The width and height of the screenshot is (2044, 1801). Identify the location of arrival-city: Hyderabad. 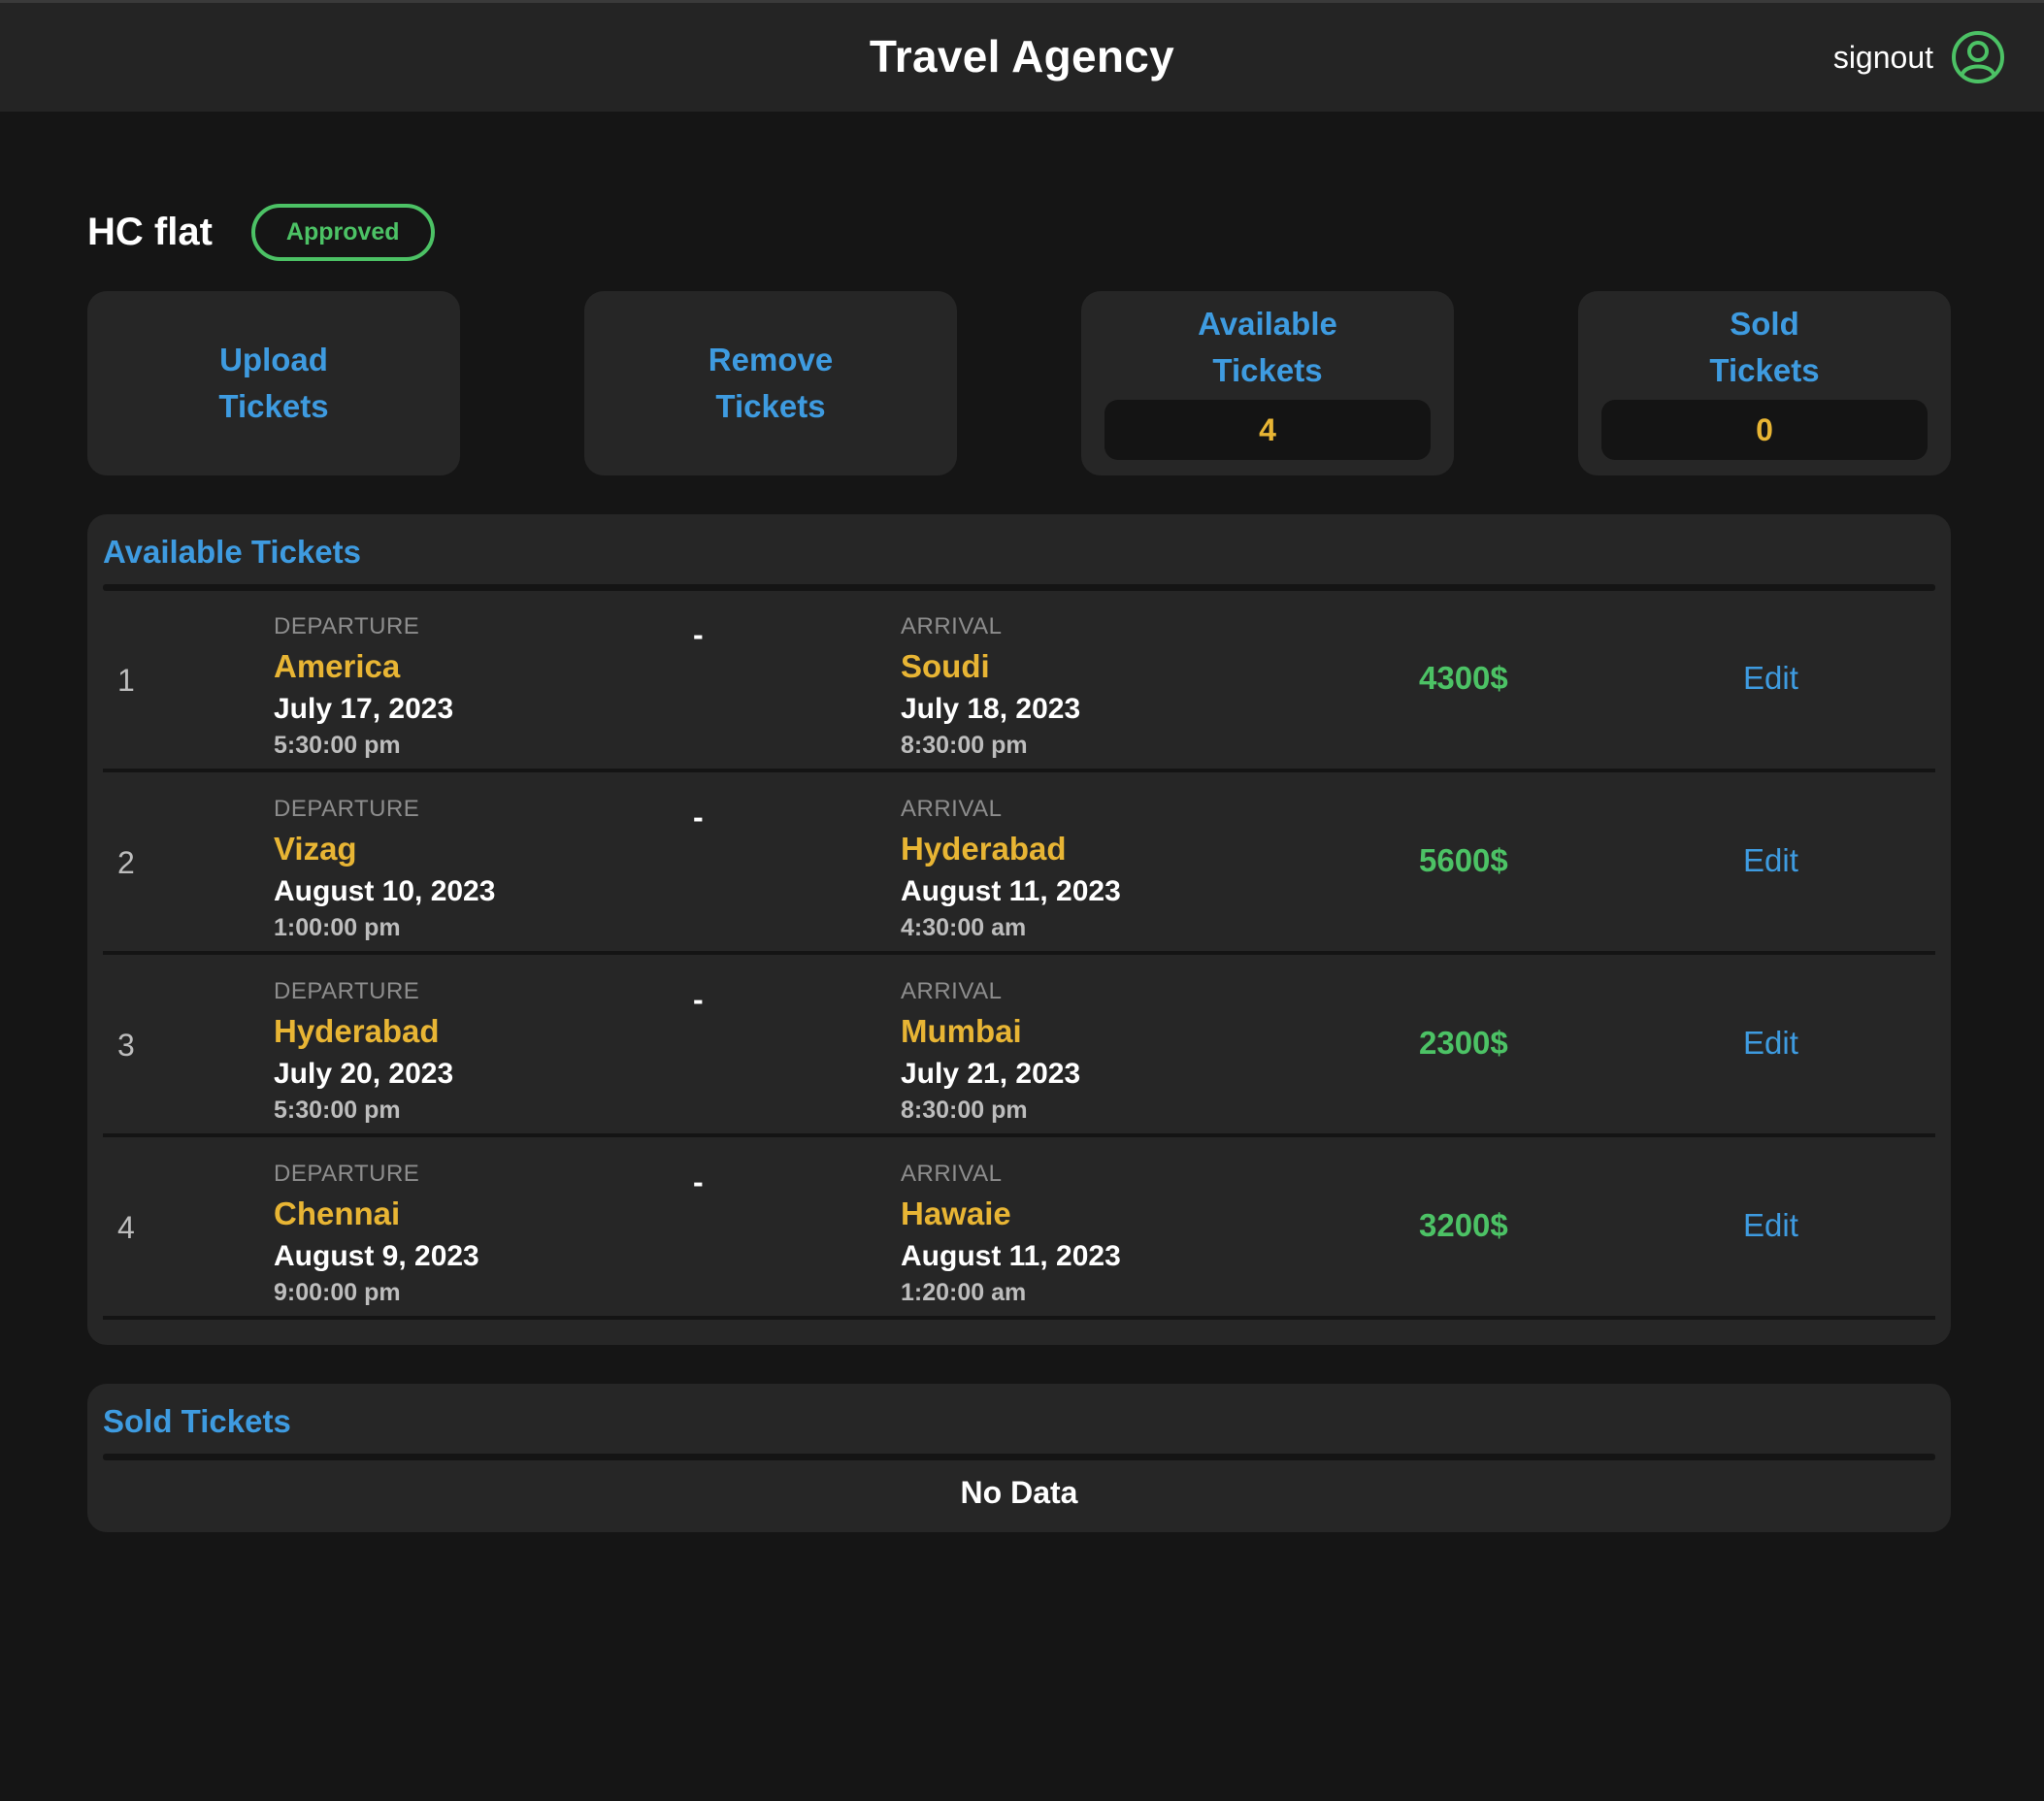
(984, 849).